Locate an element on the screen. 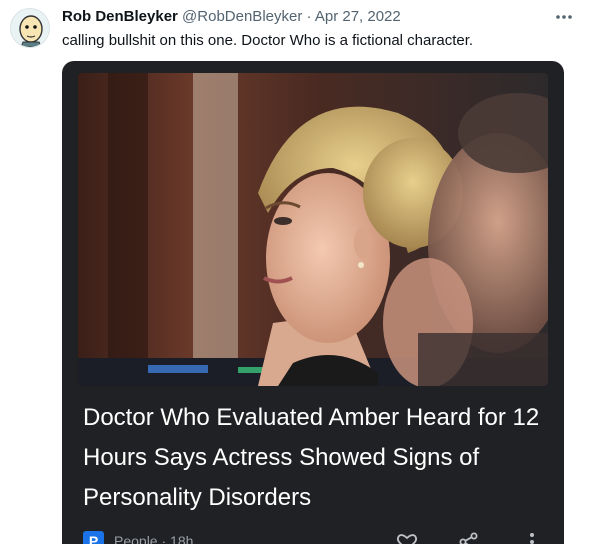 This screenshot has height=544, width=589. share-icon is located at coordinates (469, 537).